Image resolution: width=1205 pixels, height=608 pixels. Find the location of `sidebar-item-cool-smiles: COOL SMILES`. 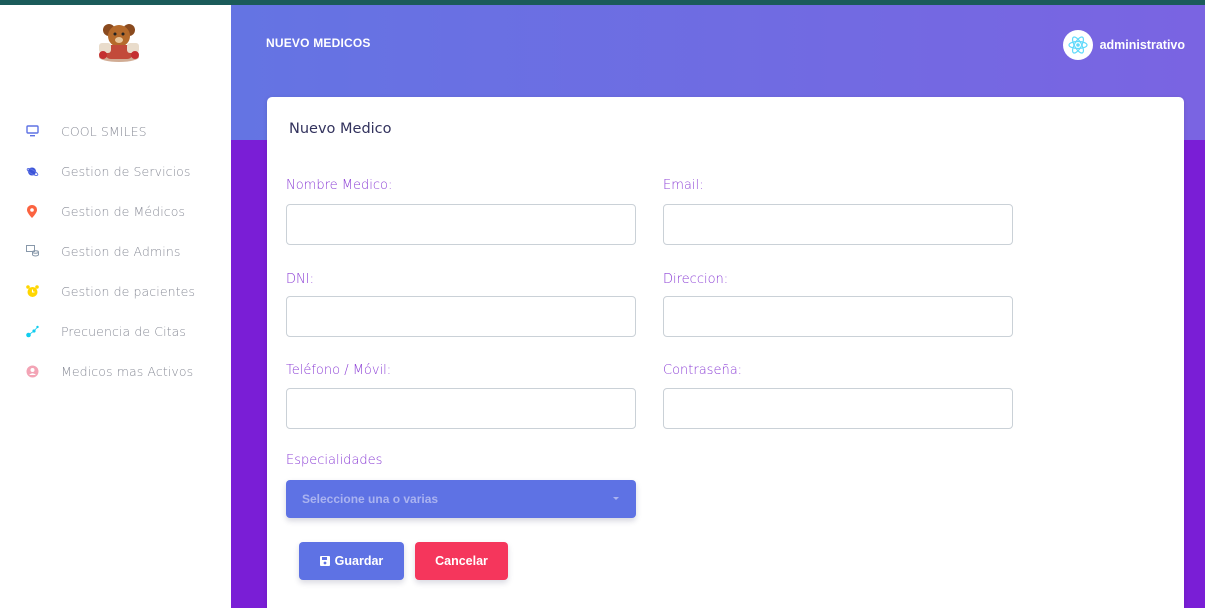

sidebar-item-cool-smiles: COOL SMILES is located at coordinates (115, 131).